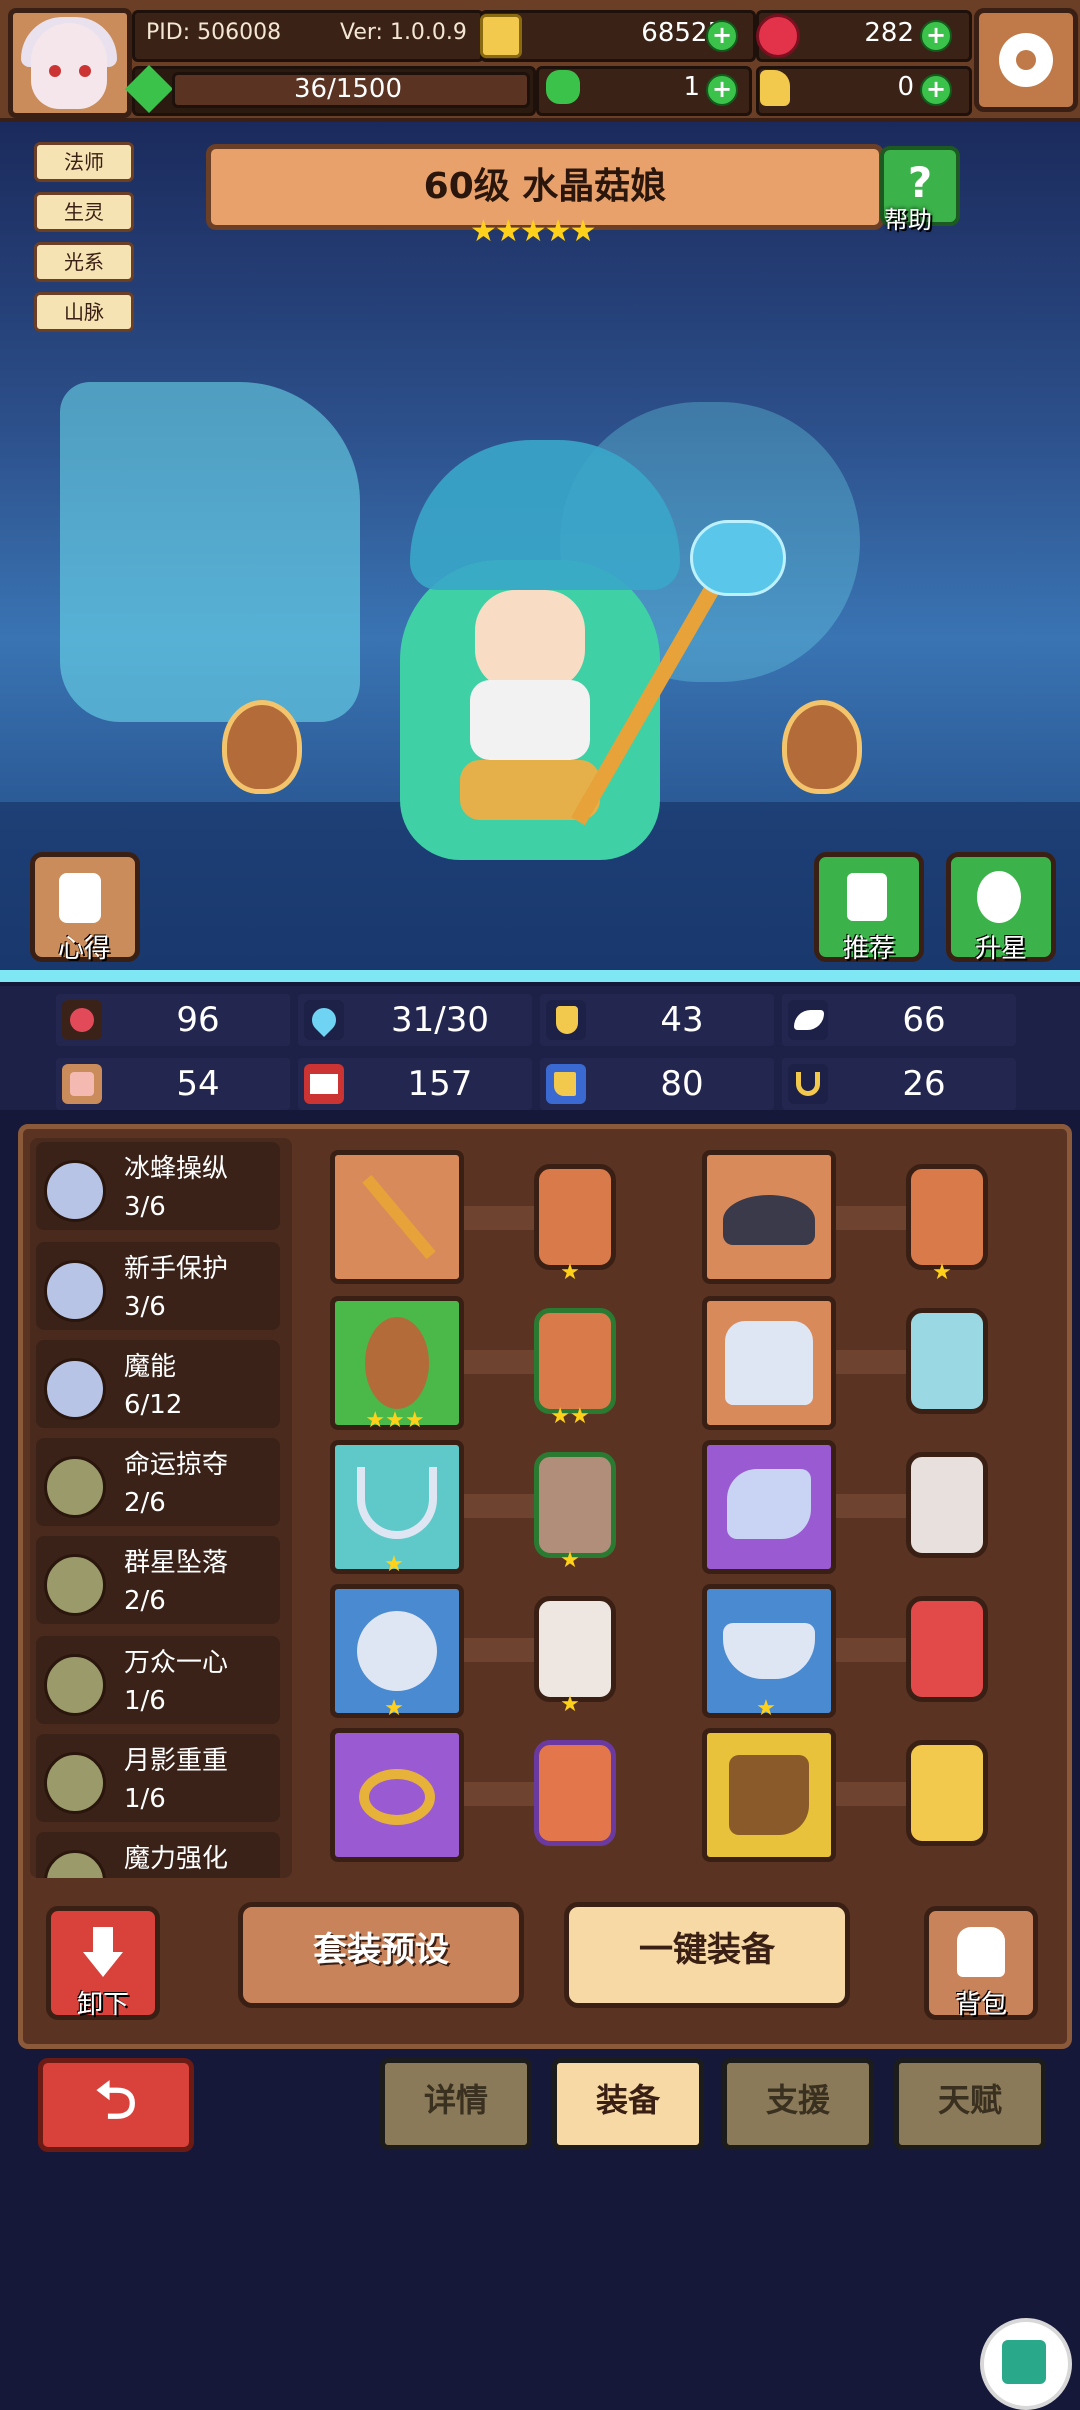 The width and height of the screenshot is (1080, 2410). Describe the element at coordinates (867, 897) in the screenshot. I see `thumbs-up-icon` at that location.